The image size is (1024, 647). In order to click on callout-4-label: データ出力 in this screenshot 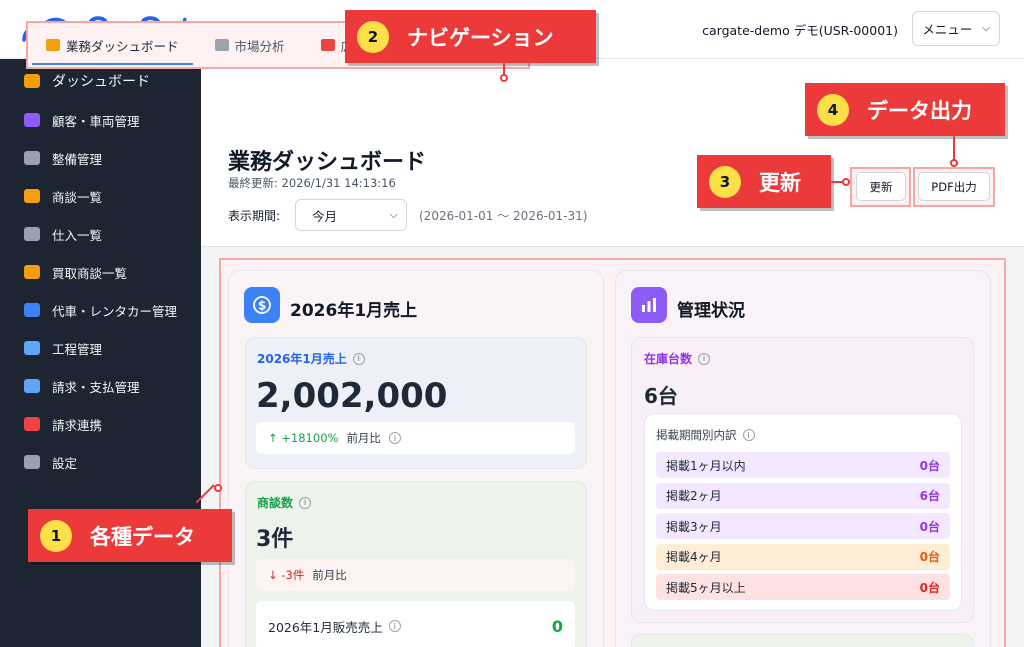, I will do `click(919, 110)`.